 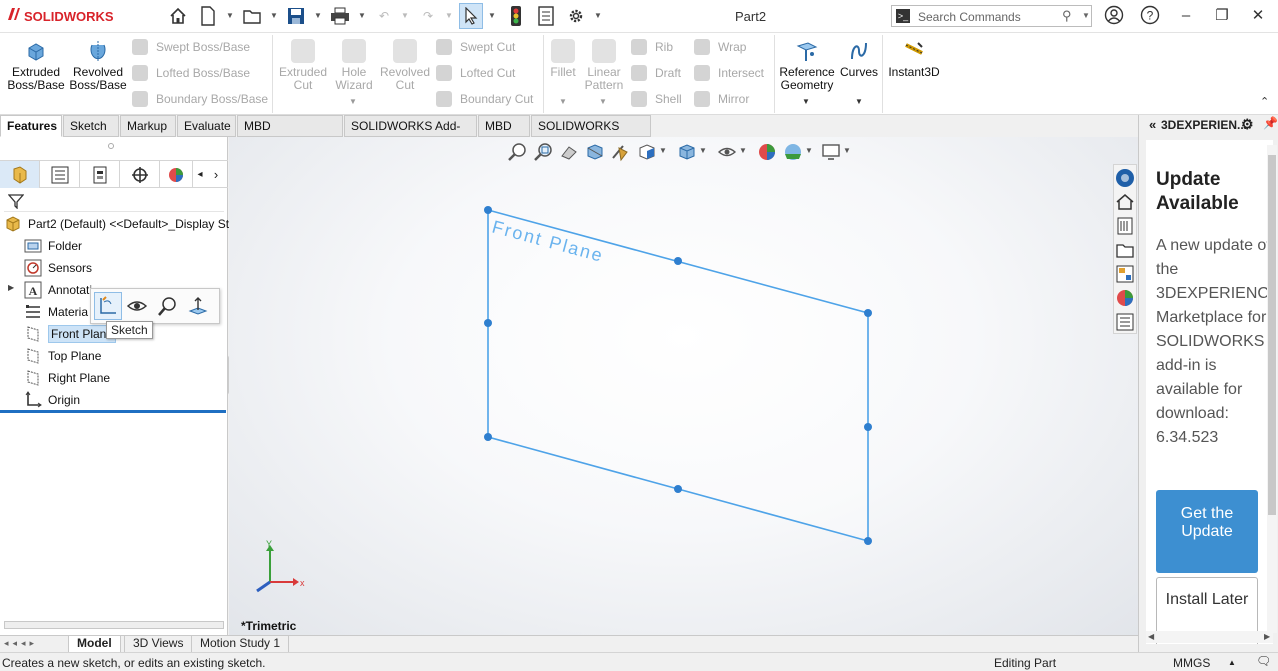 I want to click on new-document-icon, so click(x=208, y=16).